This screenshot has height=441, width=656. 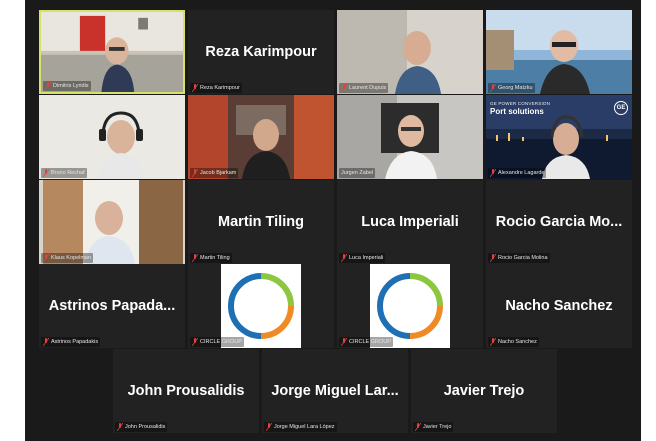 I want to click on participant-name-label: Klaus Kopelman, so click(x=67, y=258).